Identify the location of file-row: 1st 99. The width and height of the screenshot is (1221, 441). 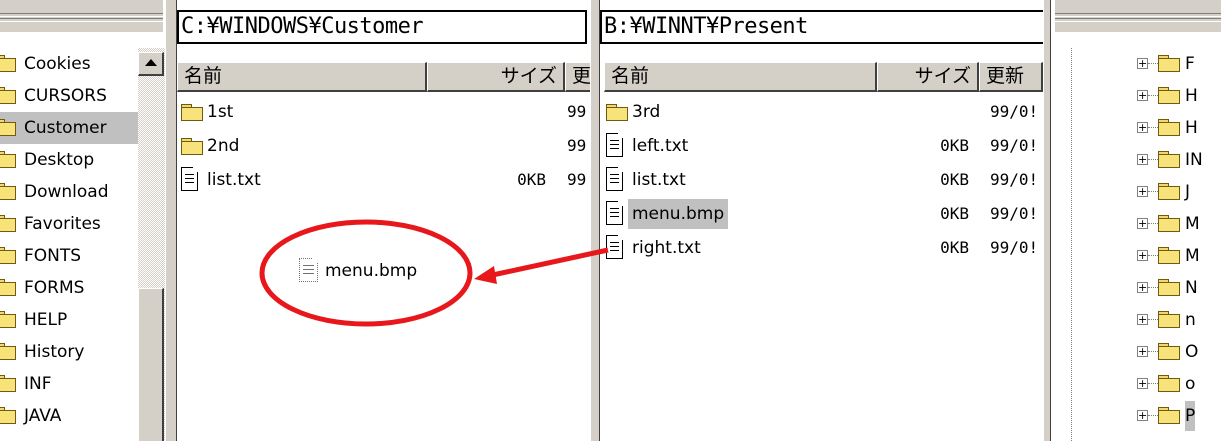
(385, 112).